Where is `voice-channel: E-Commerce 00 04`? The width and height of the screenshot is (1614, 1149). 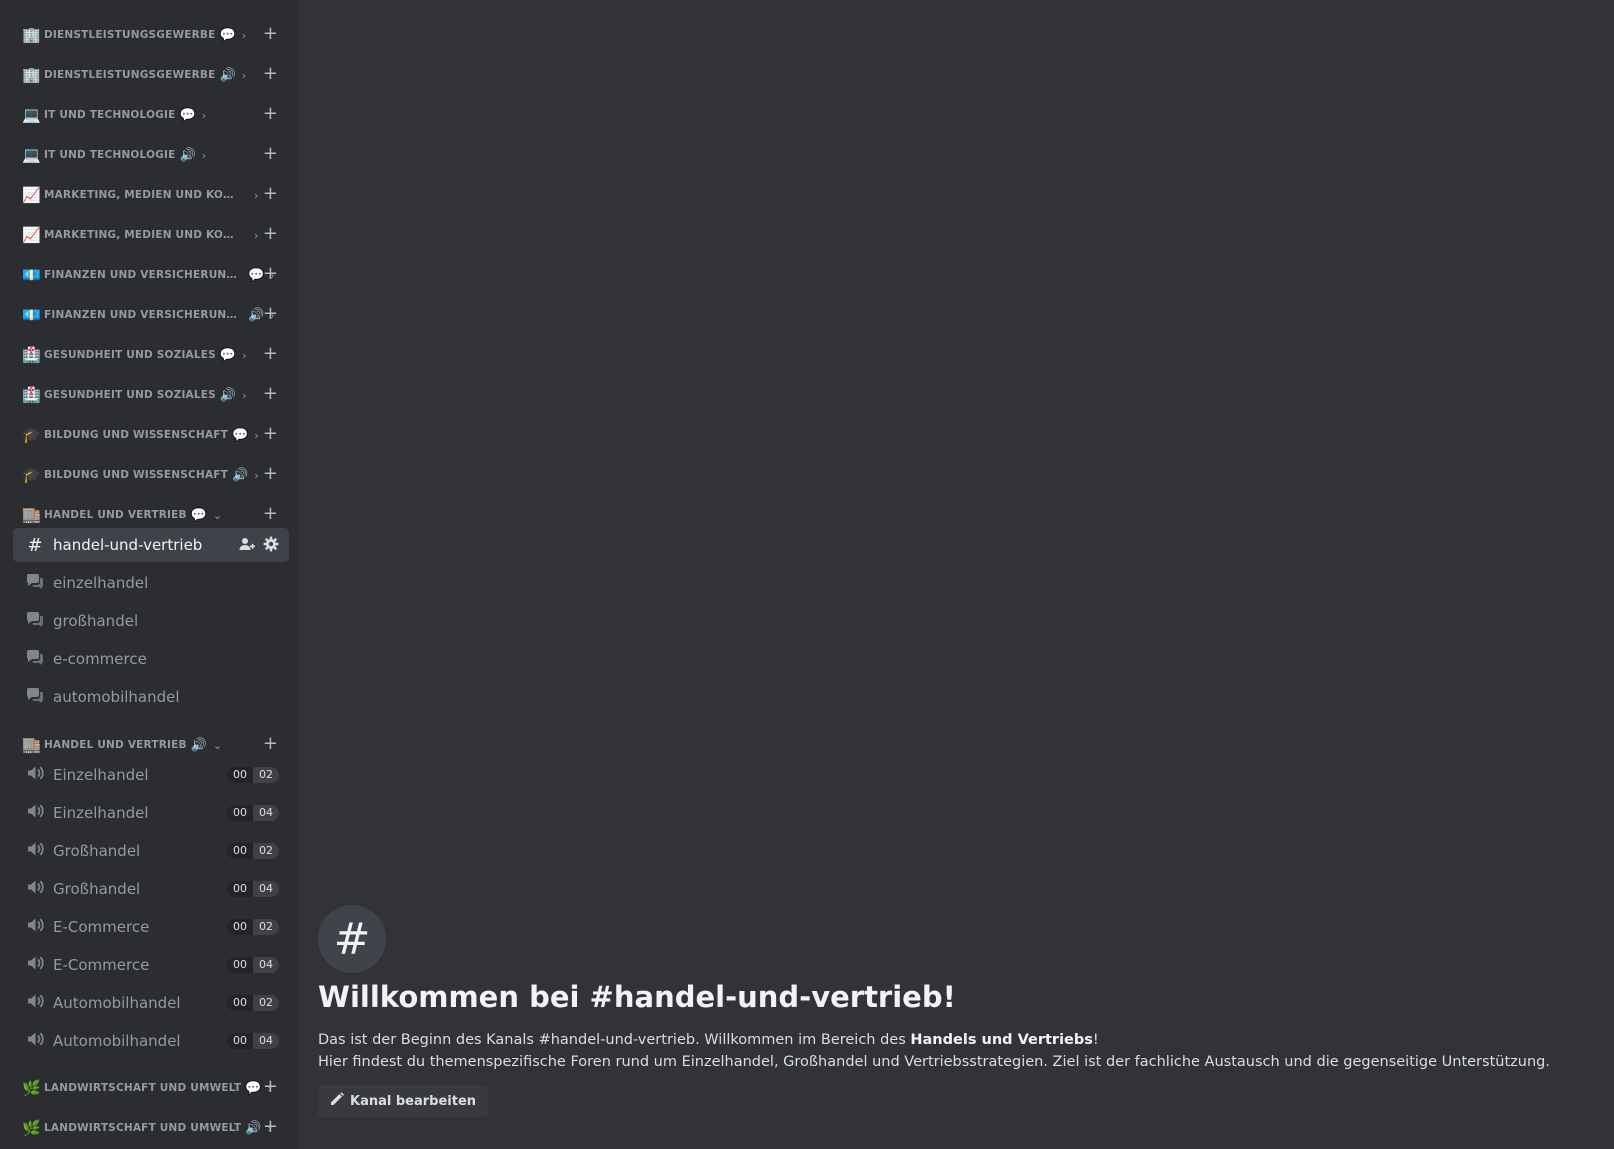
voice-channel: E-Commerce 00 04 is located at coordinates (151, 965).